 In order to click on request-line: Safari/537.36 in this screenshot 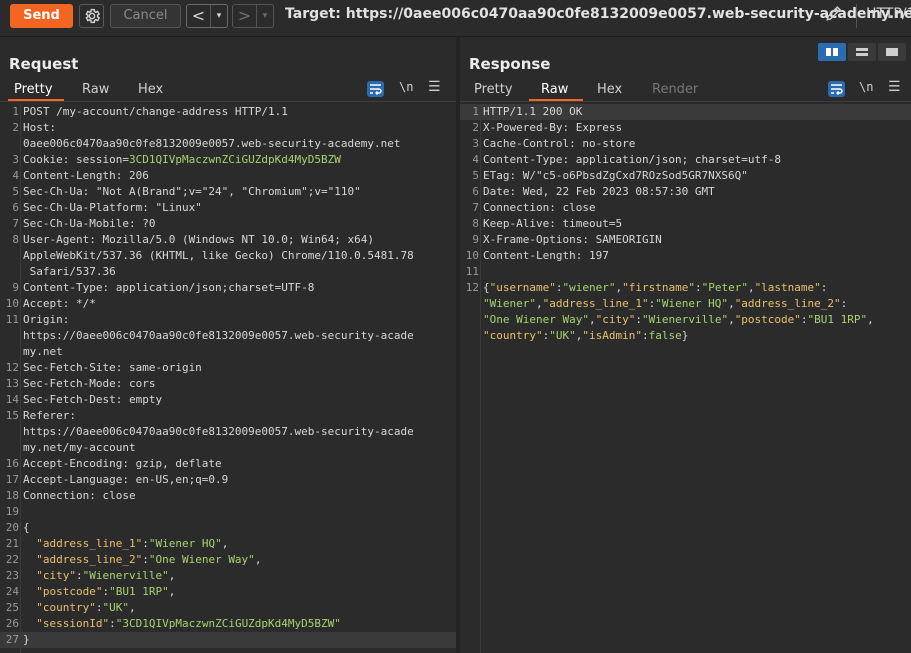, I will do `click(228, 272)`.